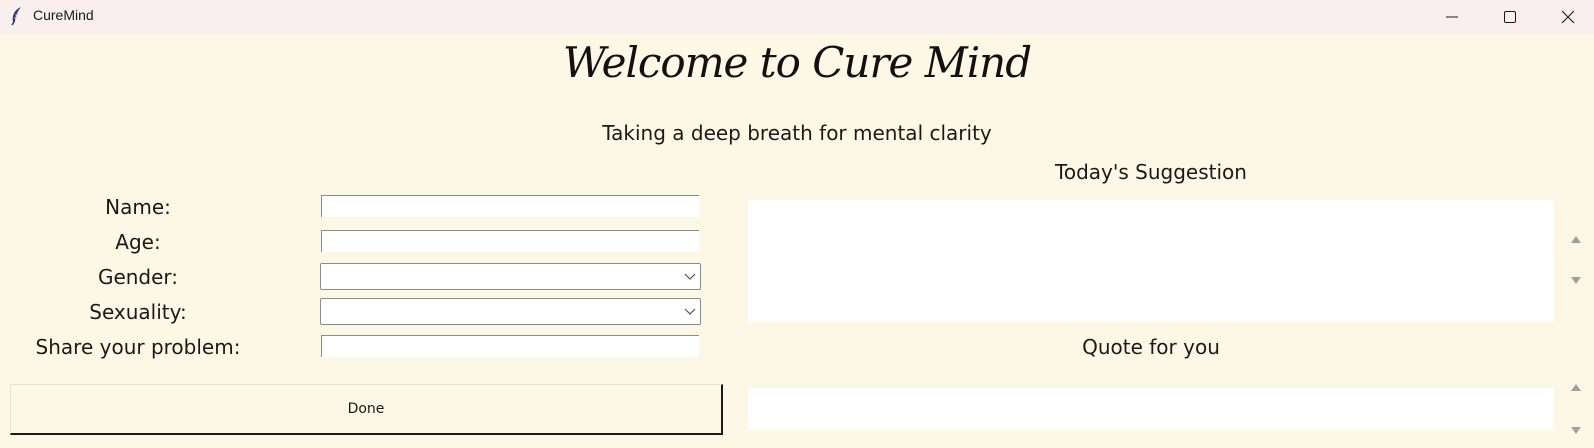  What do you see at coordinates (16, 16) in the screenshot?
I see `feather-icon` at bounding box center [16, 16].